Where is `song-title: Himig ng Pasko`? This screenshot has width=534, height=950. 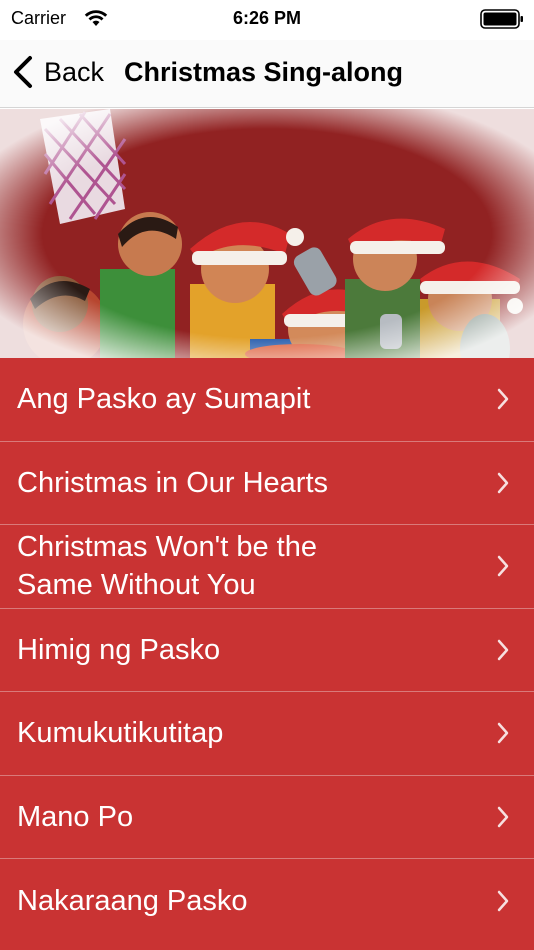 song-title: Himig ng Pasko is located at coordinates (119, 649).